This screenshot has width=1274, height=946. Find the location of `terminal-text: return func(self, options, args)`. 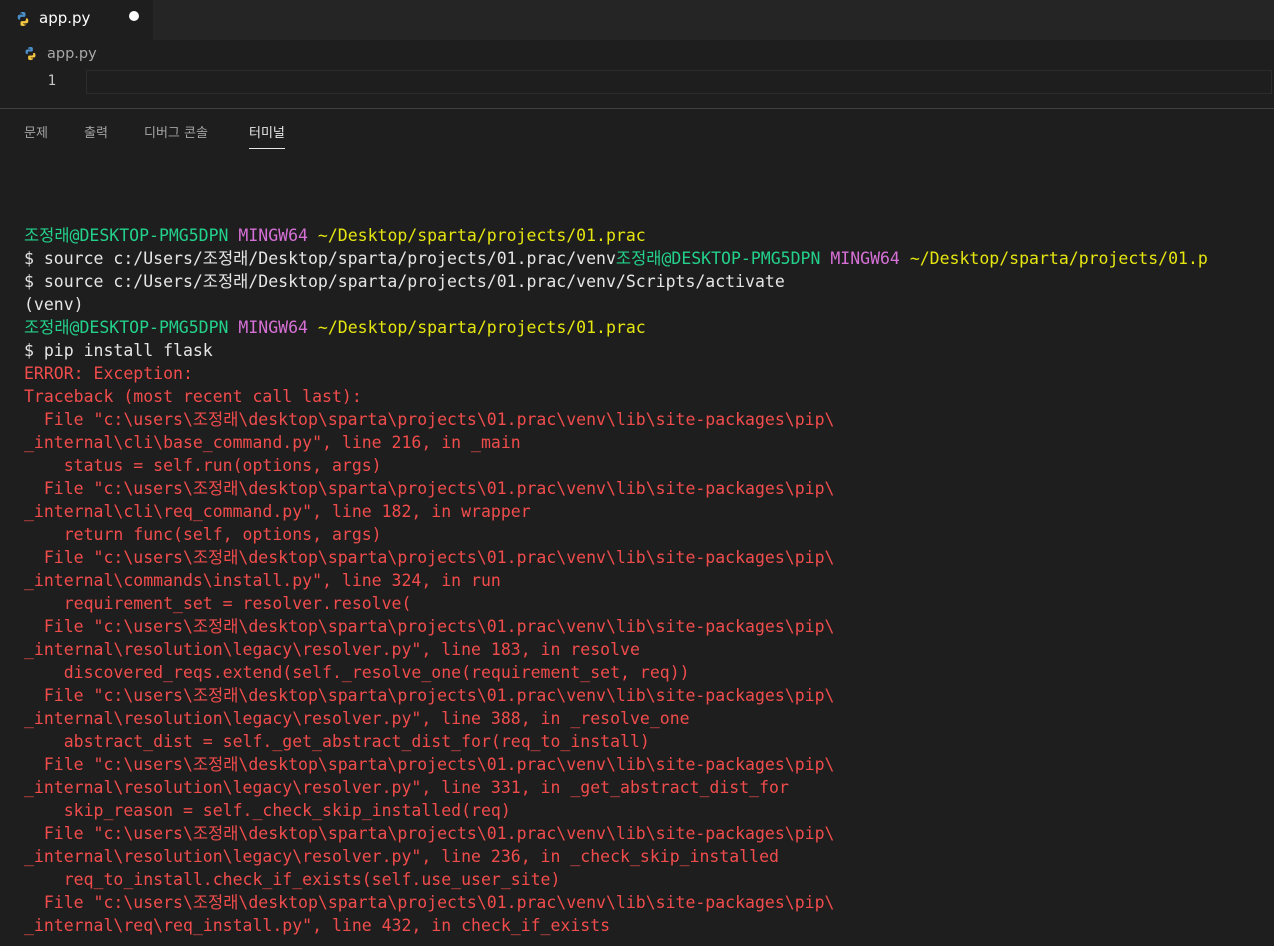

terminal-text: return func(self, options, args) is located at coordinates (203, 534).